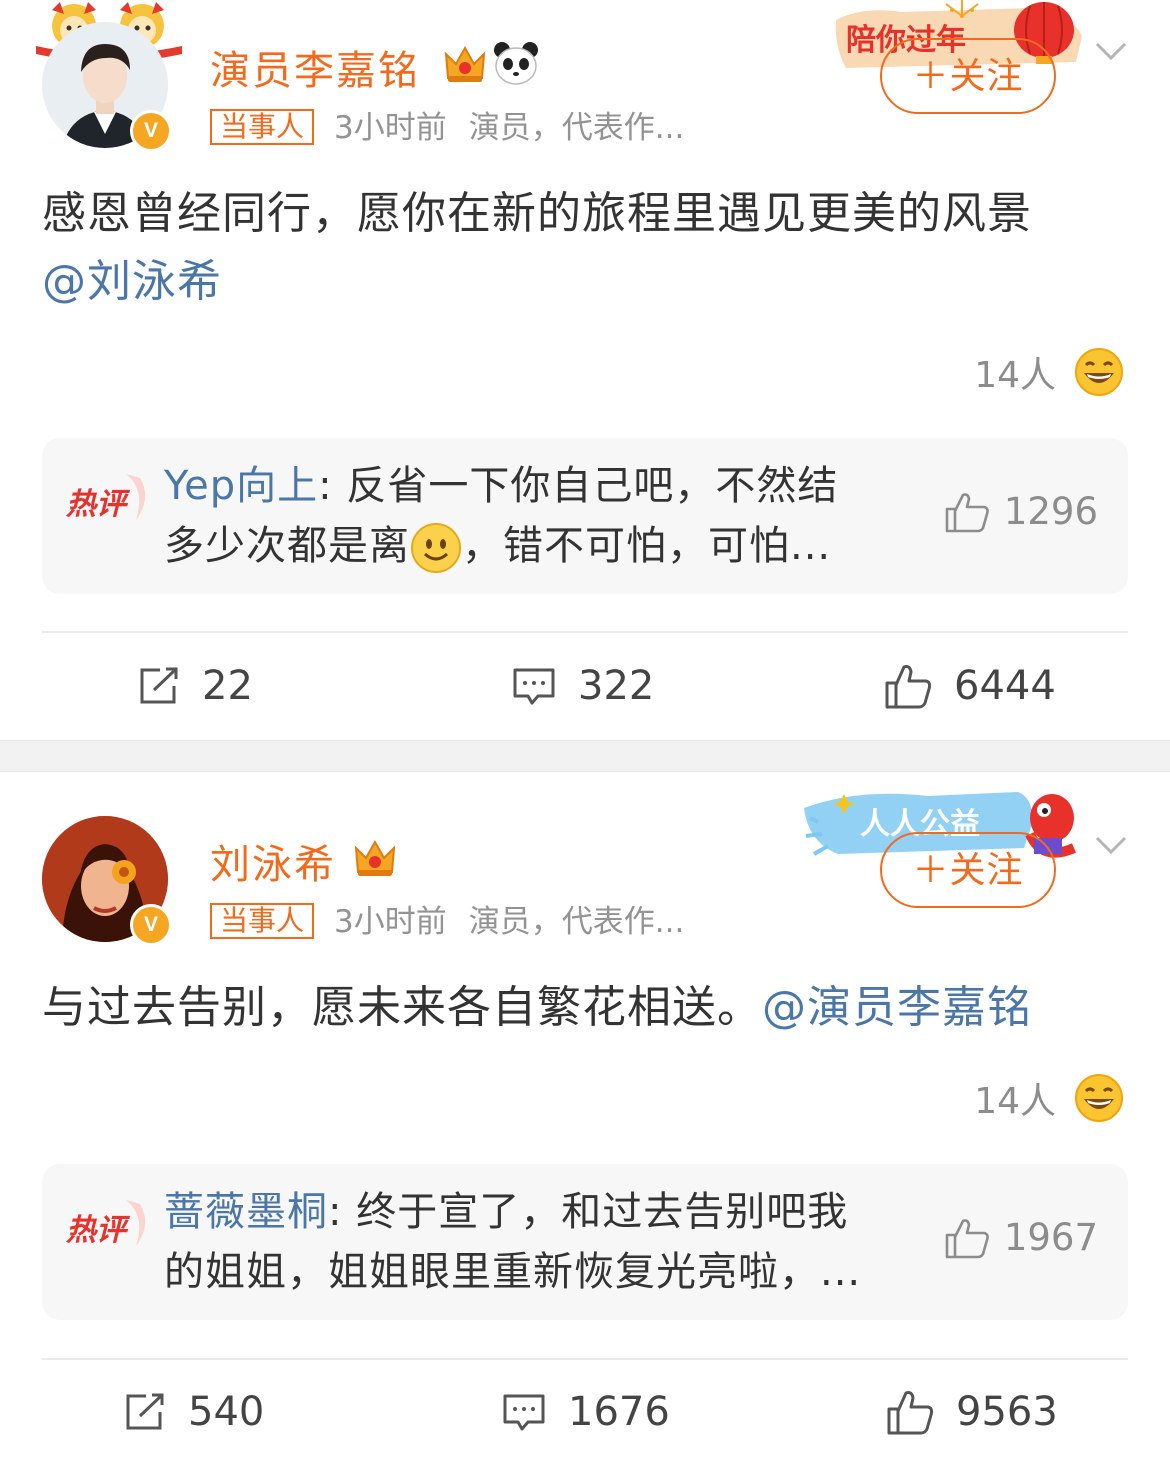 The image size is (1170, 1458). I want to click on post-text: 与过去告别，愿未来各自繁花相送。@演员李嘉铭, so click(587, 1008).